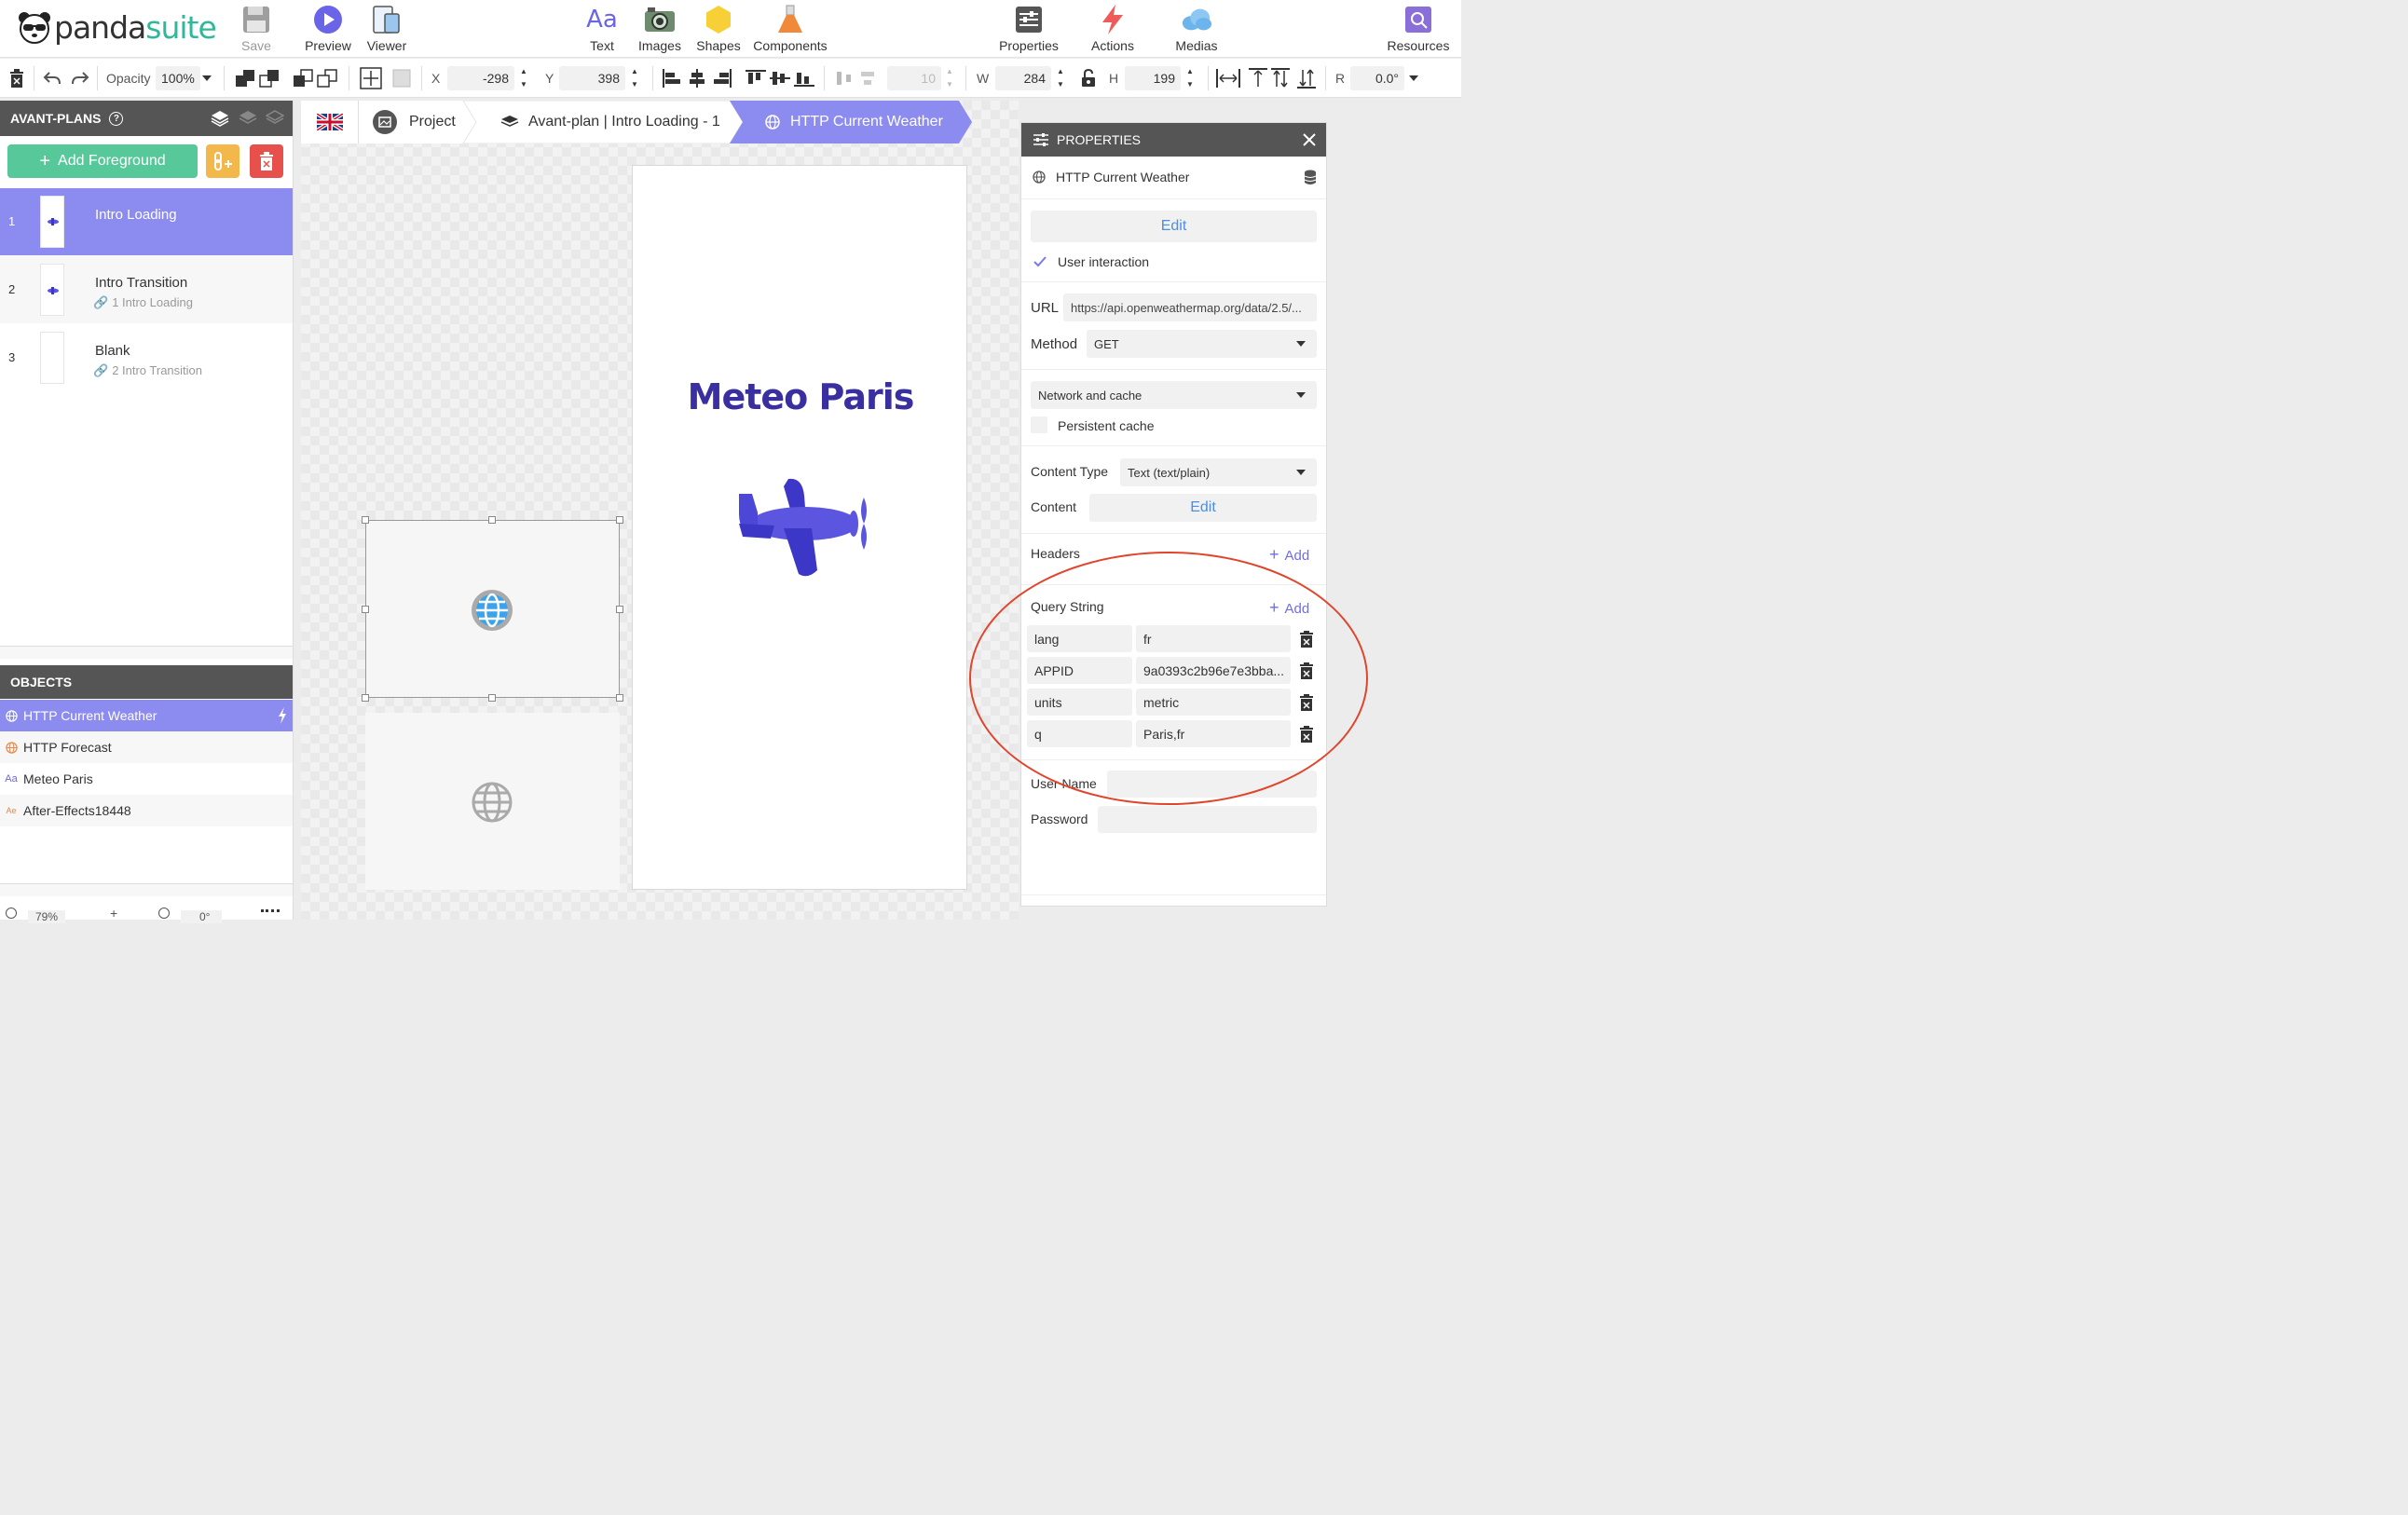  I want to click on shapes-tool-button: Shapes, so click(718, 29).